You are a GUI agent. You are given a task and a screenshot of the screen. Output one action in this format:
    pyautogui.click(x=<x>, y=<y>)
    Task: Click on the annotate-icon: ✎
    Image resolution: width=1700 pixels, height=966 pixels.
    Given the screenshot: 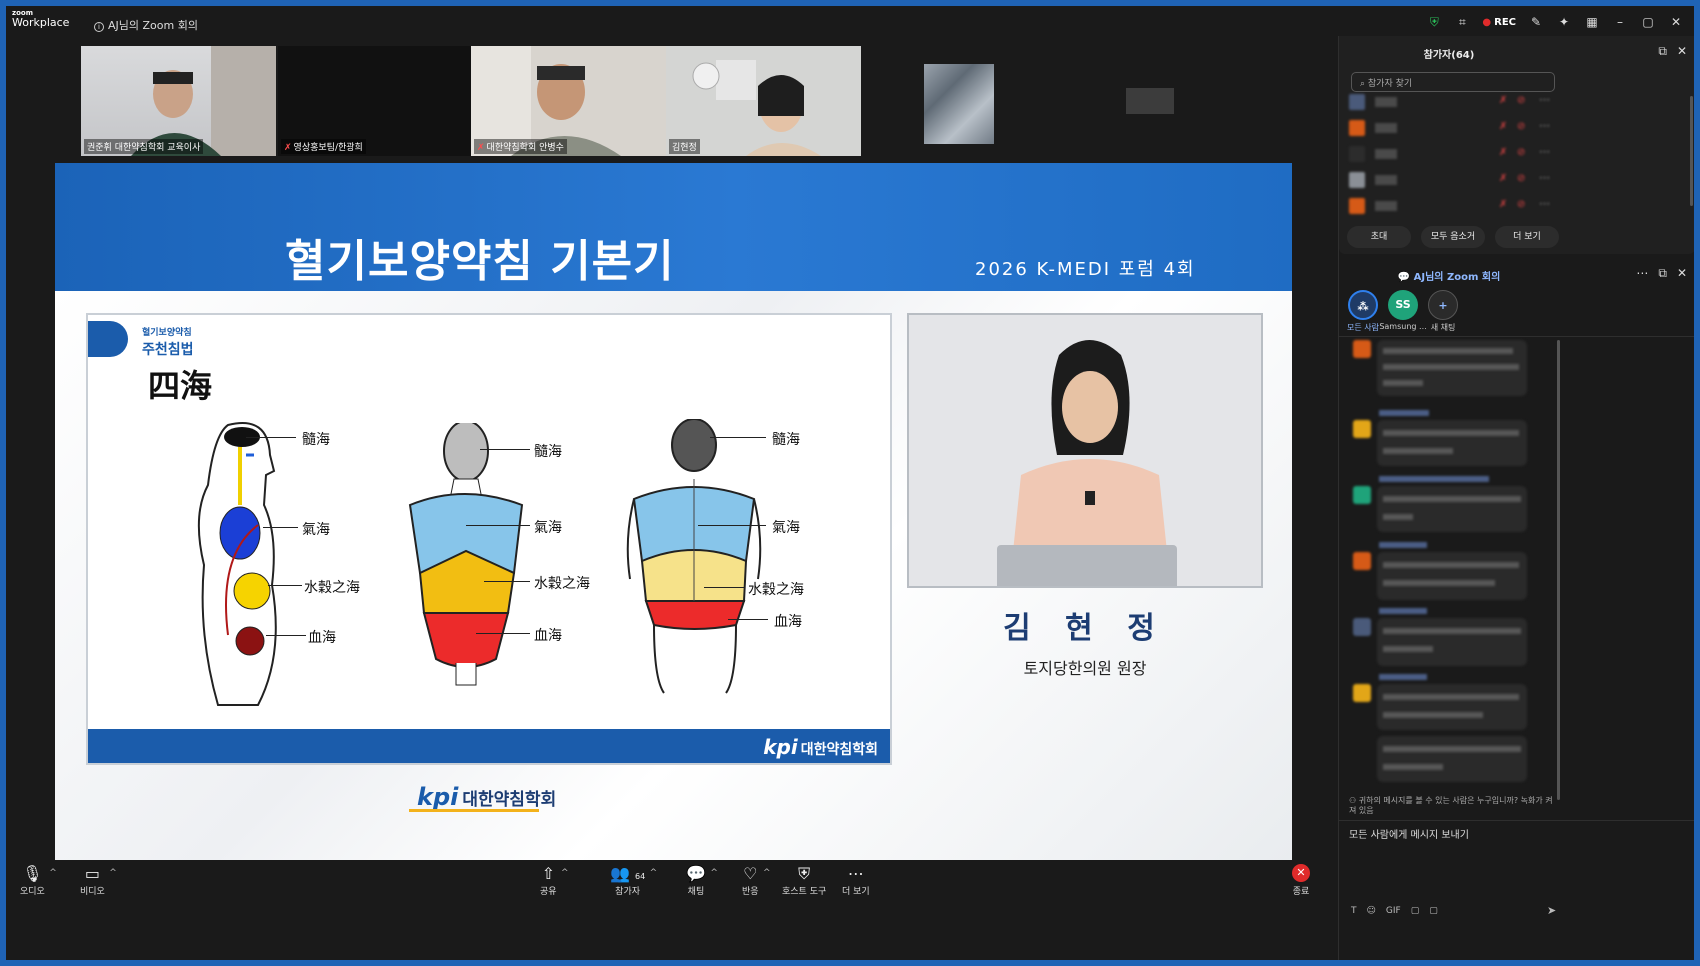 What is the action you would take?
    pyautogui.click(x=1536, y=22)
    